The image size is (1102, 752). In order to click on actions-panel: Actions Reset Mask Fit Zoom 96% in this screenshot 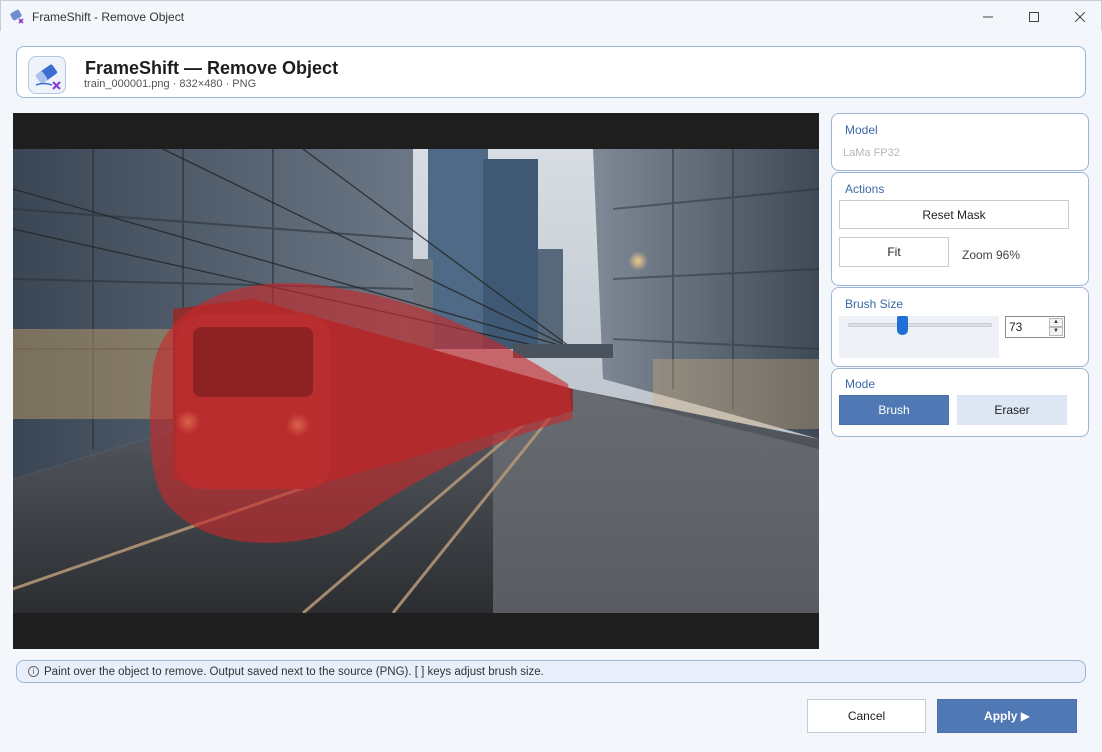, I will do `click(960, 229)`.